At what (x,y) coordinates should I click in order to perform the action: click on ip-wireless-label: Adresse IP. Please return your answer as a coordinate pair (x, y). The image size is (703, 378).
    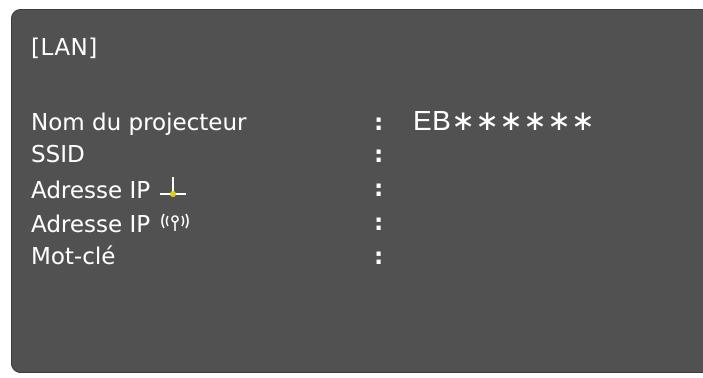
    Looking at the image, I should click on (91, 225).